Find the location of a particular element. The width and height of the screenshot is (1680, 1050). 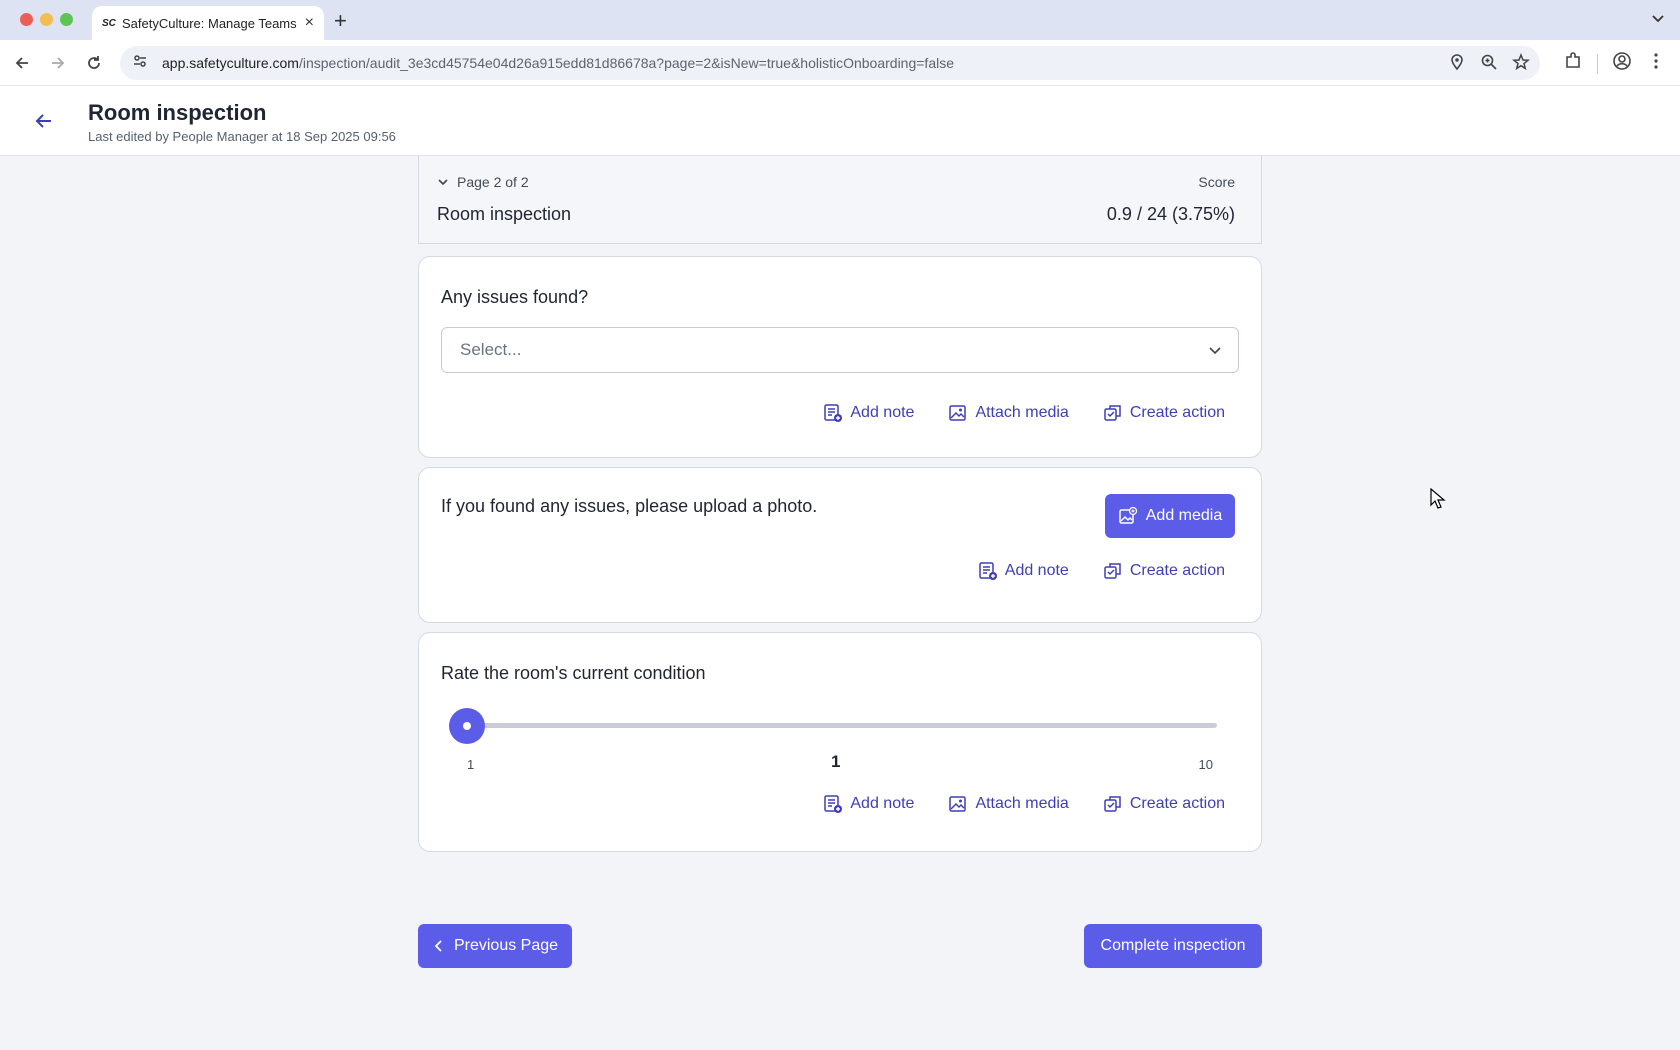

slider-value: 1 is located at coordinates (836, 761).